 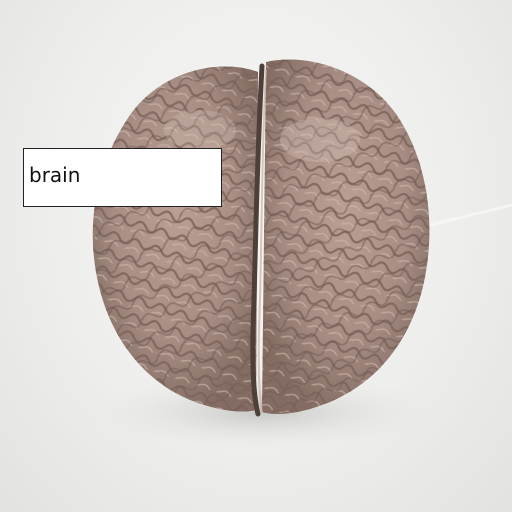 I want to click on left-highlight, so click(x=200, y=130).